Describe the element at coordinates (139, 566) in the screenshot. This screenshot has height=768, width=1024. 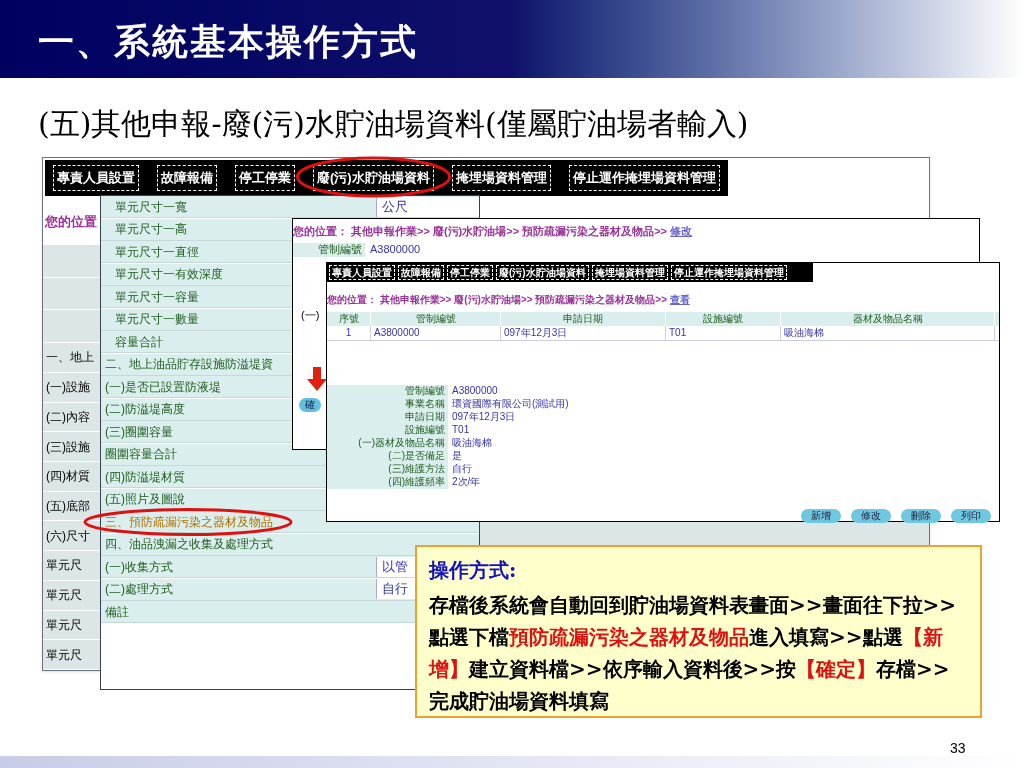
I see `list-item: (一)收集方式` at that location.